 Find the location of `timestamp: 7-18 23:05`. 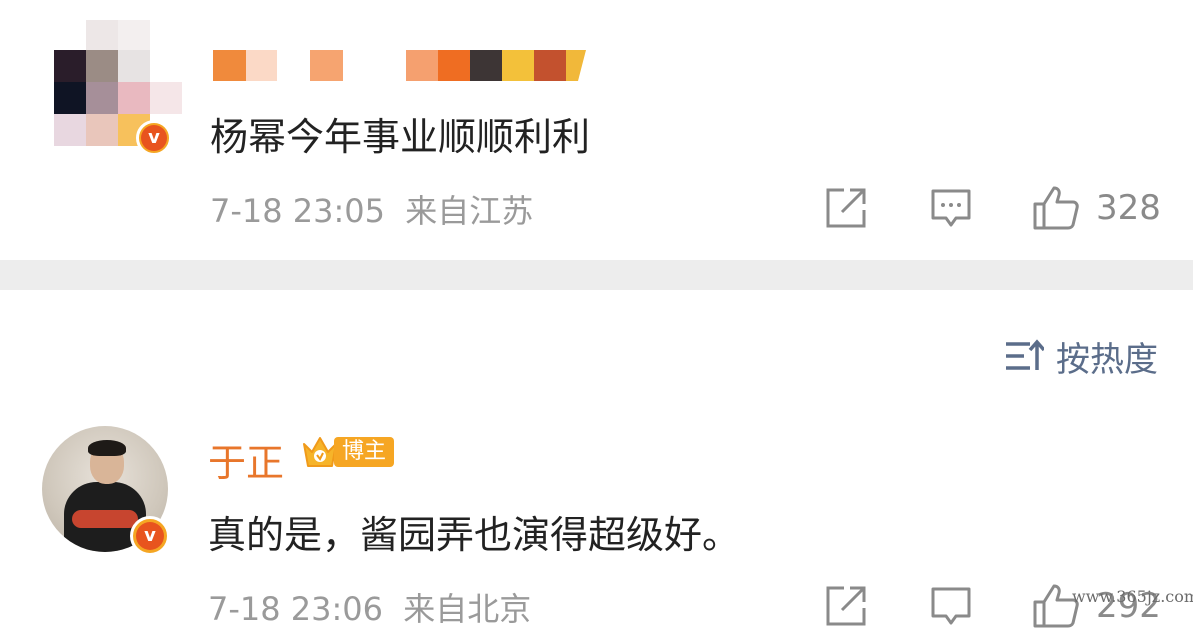

timestamp: 7-18 23:05 is located at coordinates (298, 211).